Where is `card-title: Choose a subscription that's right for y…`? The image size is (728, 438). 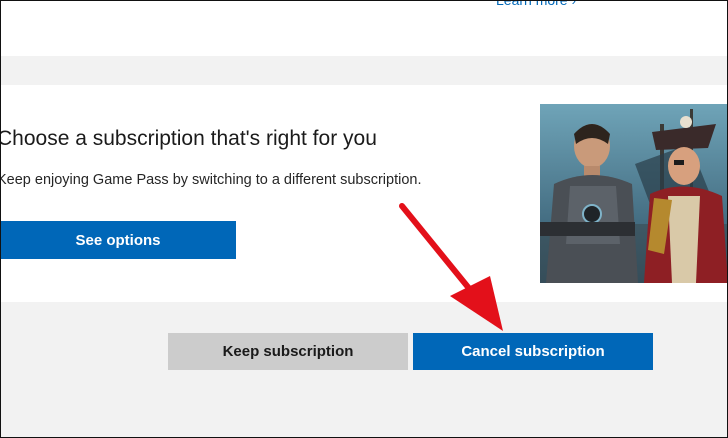 card-title: Choose a subscription that's right for y… is located at coordinates (188, 138).